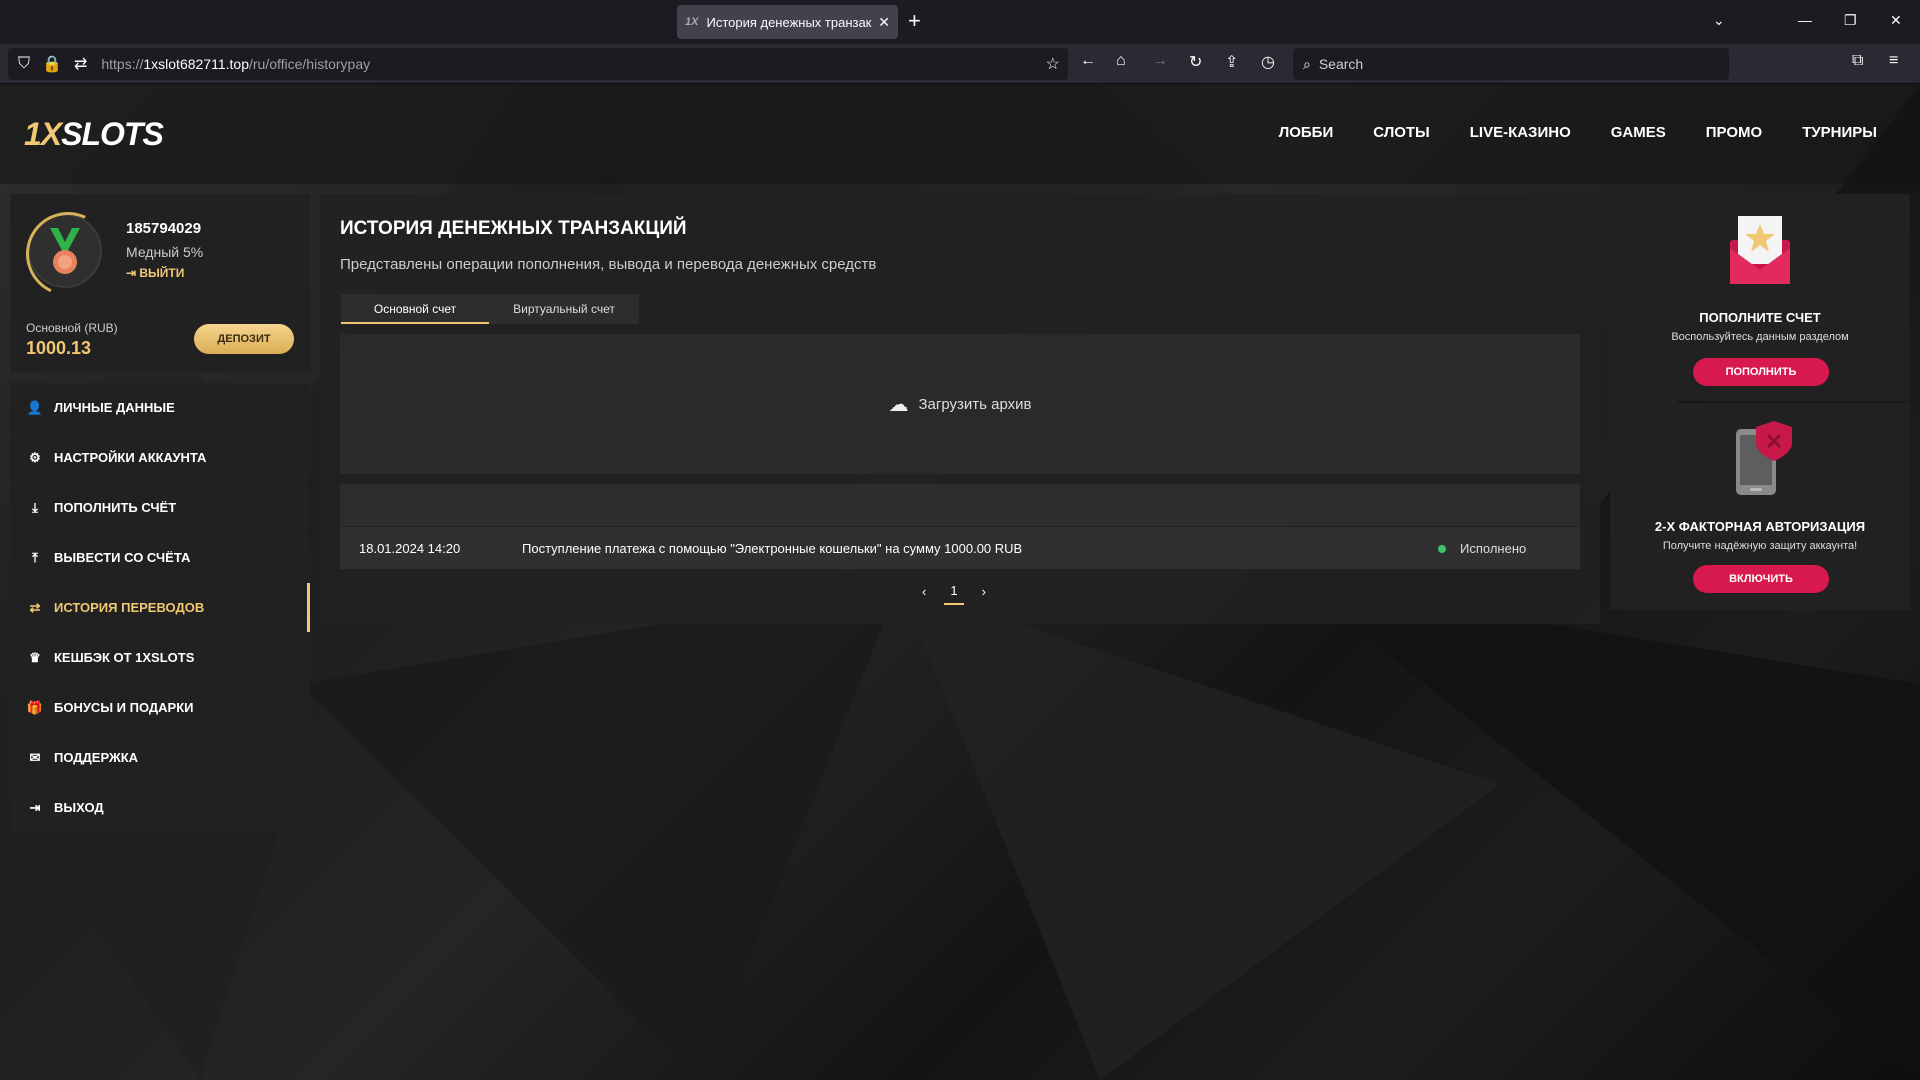  I want to click on deposit-widget-button: ПОПОЛНИТЬ, so click(1761, 372).